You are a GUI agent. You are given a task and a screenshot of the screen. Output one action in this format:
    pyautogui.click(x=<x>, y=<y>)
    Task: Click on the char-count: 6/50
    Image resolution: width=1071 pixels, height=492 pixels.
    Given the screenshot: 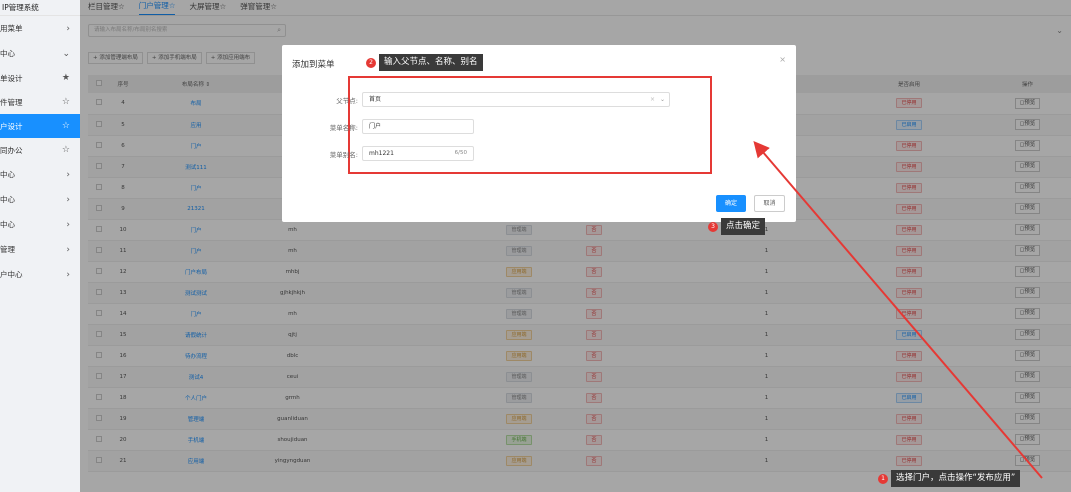 What is the action you would take?
    pyautogui.click(x=460, y=153)
    